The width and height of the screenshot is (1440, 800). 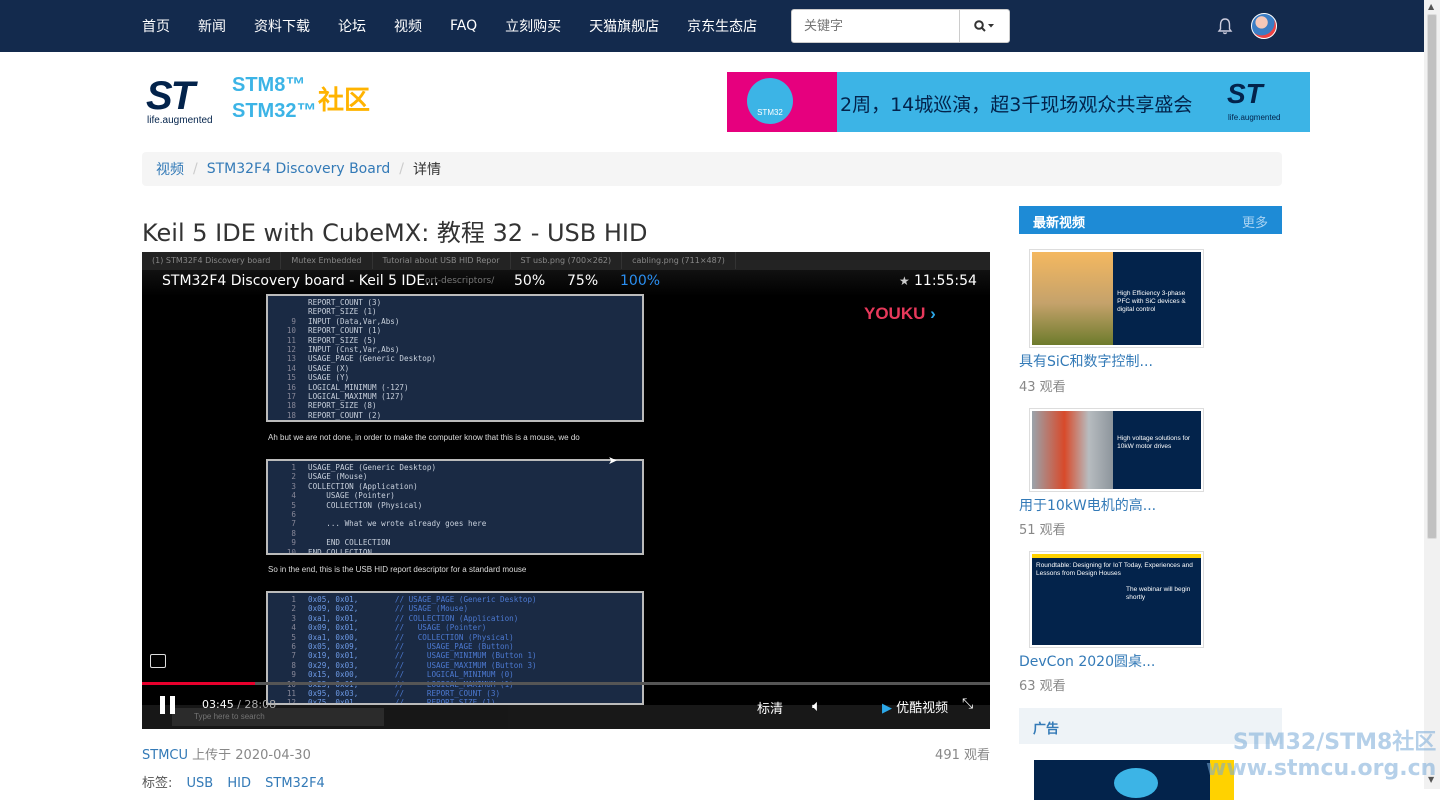 I want to click on more-link: 更多, so click(x=1255, y=221).